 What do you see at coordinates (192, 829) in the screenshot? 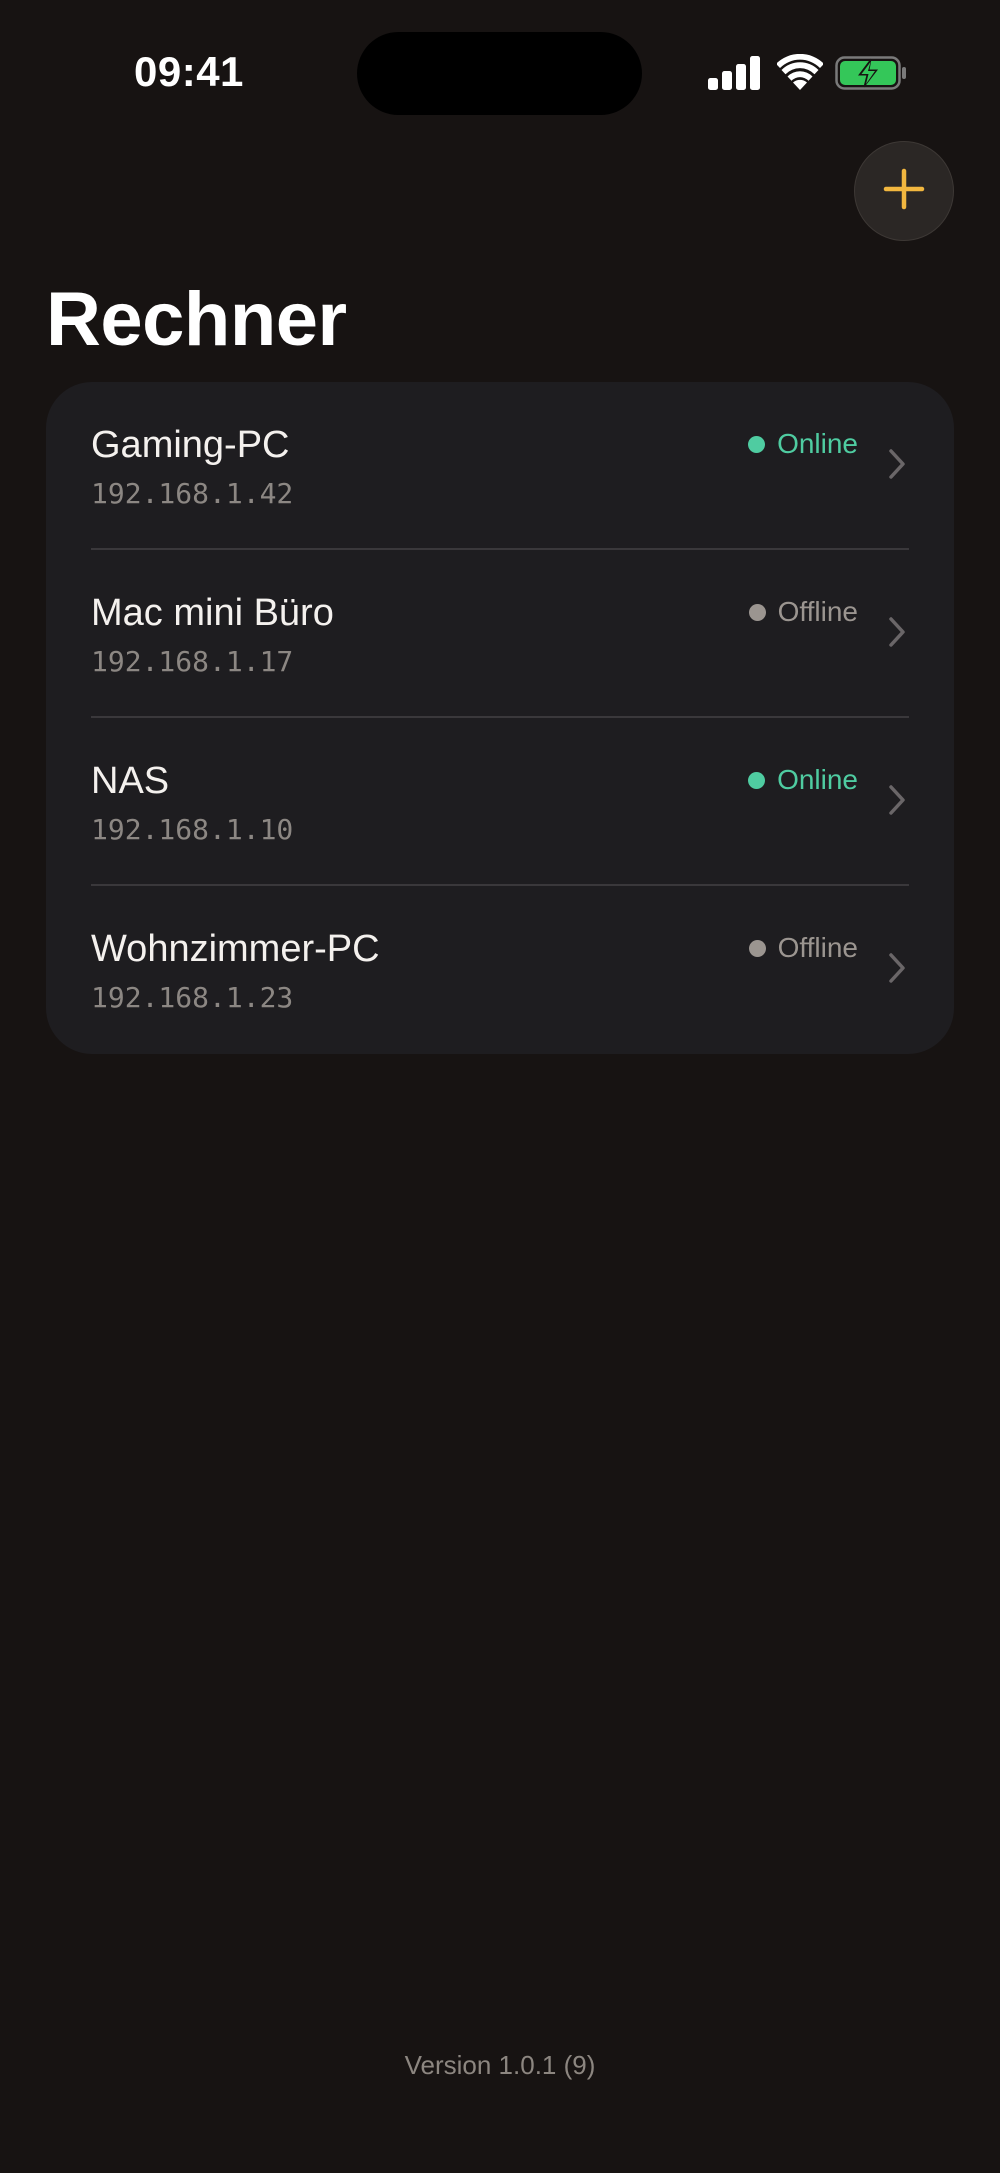
I see `device-ip: 192.168.1.10` at bounding box center [192, 829].